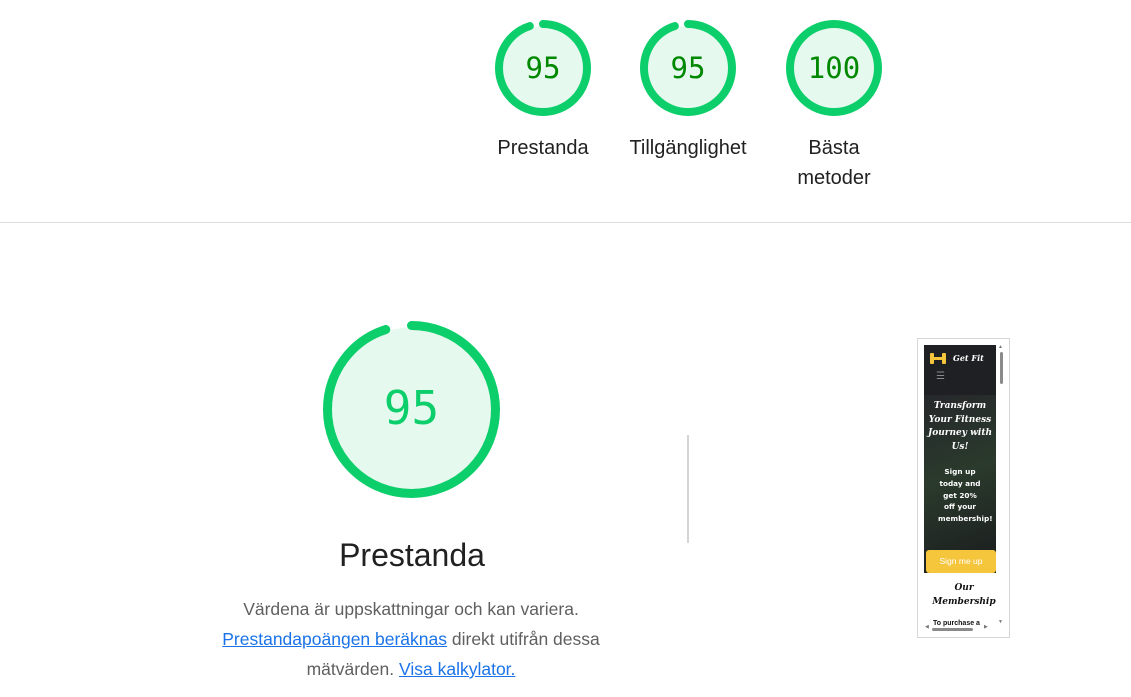  I want to click on hamburger-icon: ☰, so click(940, 376).